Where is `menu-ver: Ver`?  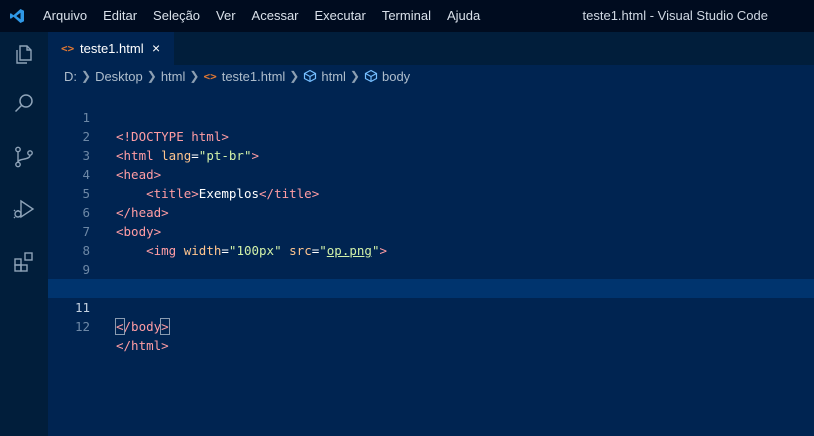
menu-ver: Ver is located at coordinates (226, 16).